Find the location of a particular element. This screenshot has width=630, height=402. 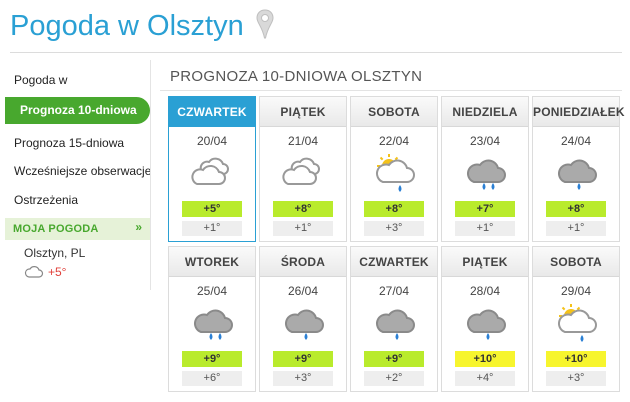

forecast-day-card: ŚRODA 26/04 +9° +3° is located at coordinates (303, 319).